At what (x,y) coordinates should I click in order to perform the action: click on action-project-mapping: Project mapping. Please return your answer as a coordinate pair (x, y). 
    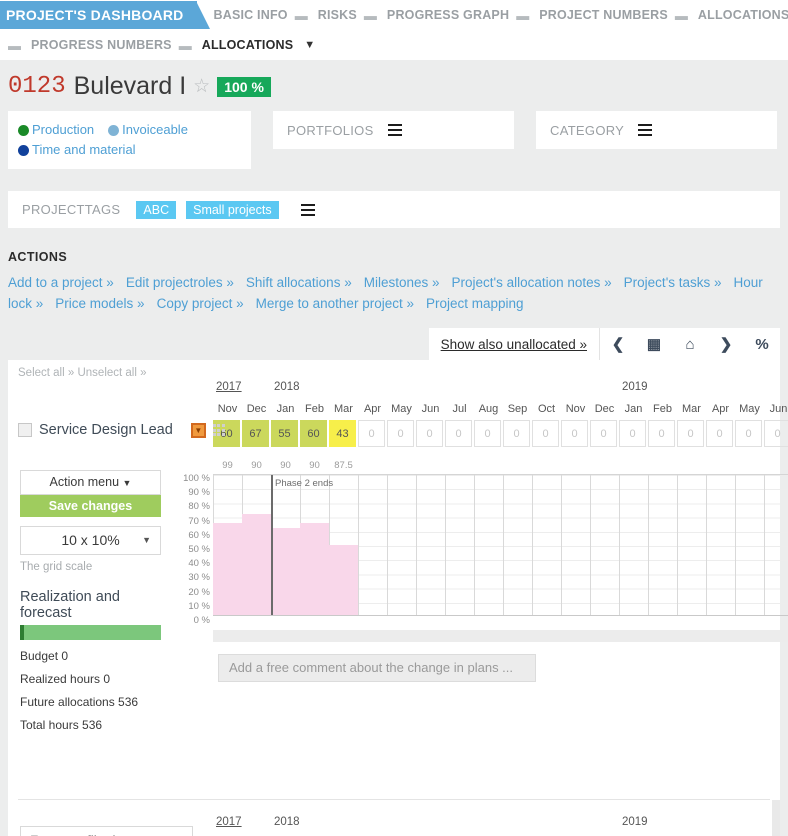
    Looking at the image, I should click on (475, 303).